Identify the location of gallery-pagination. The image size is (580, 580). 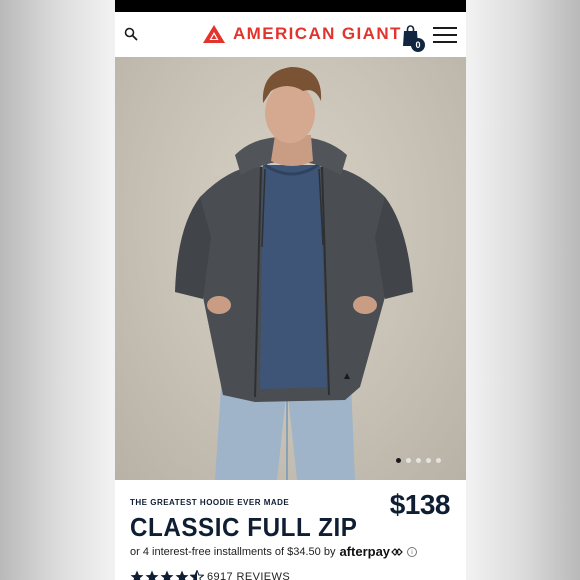
(418, 460).